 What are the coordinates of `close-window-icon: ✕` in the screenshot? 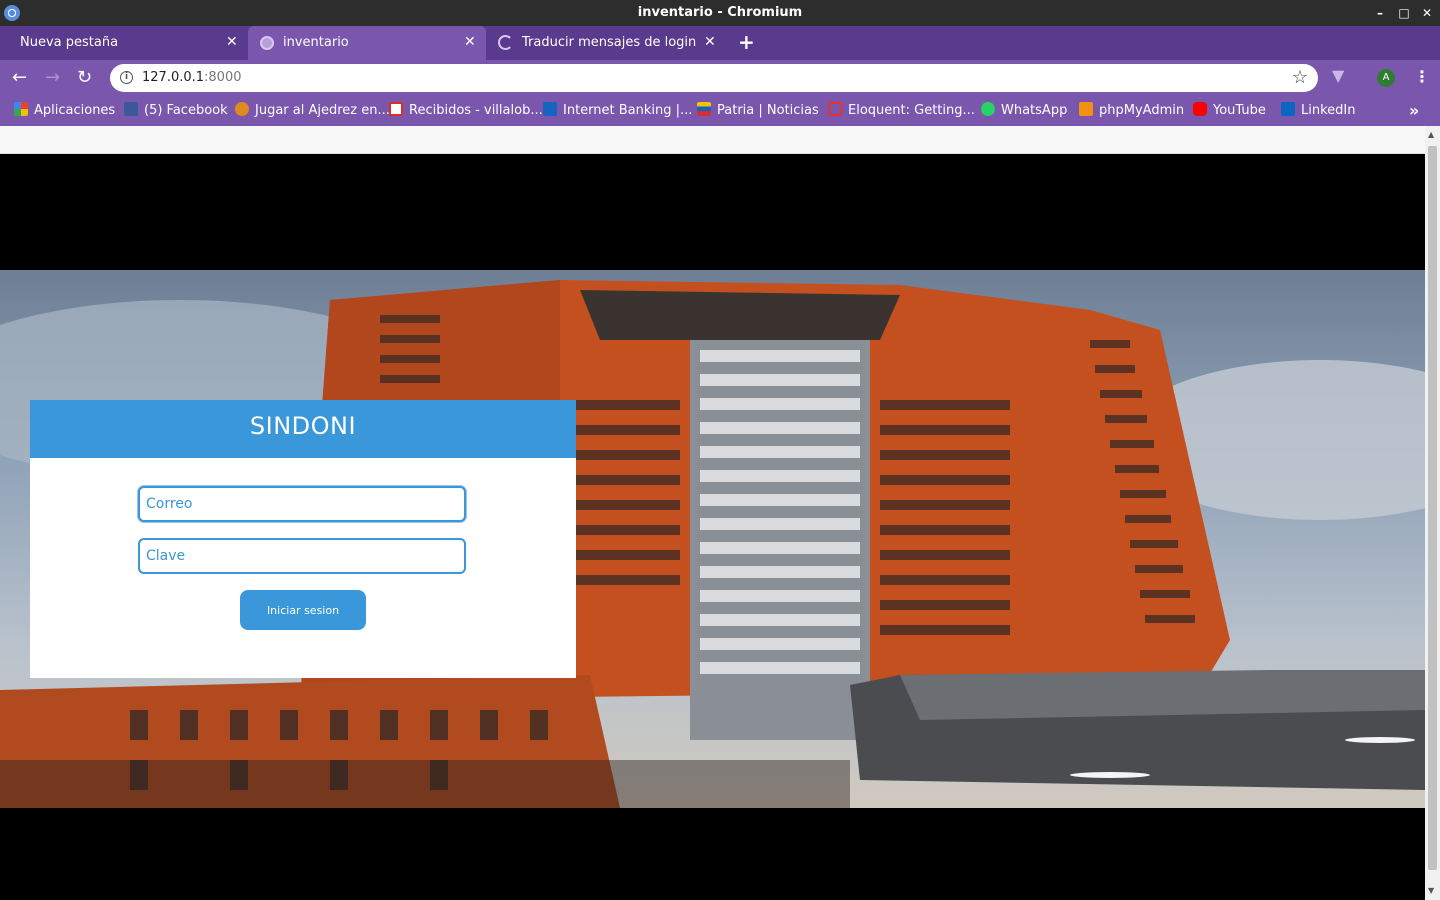 It's located at (1427, 13).